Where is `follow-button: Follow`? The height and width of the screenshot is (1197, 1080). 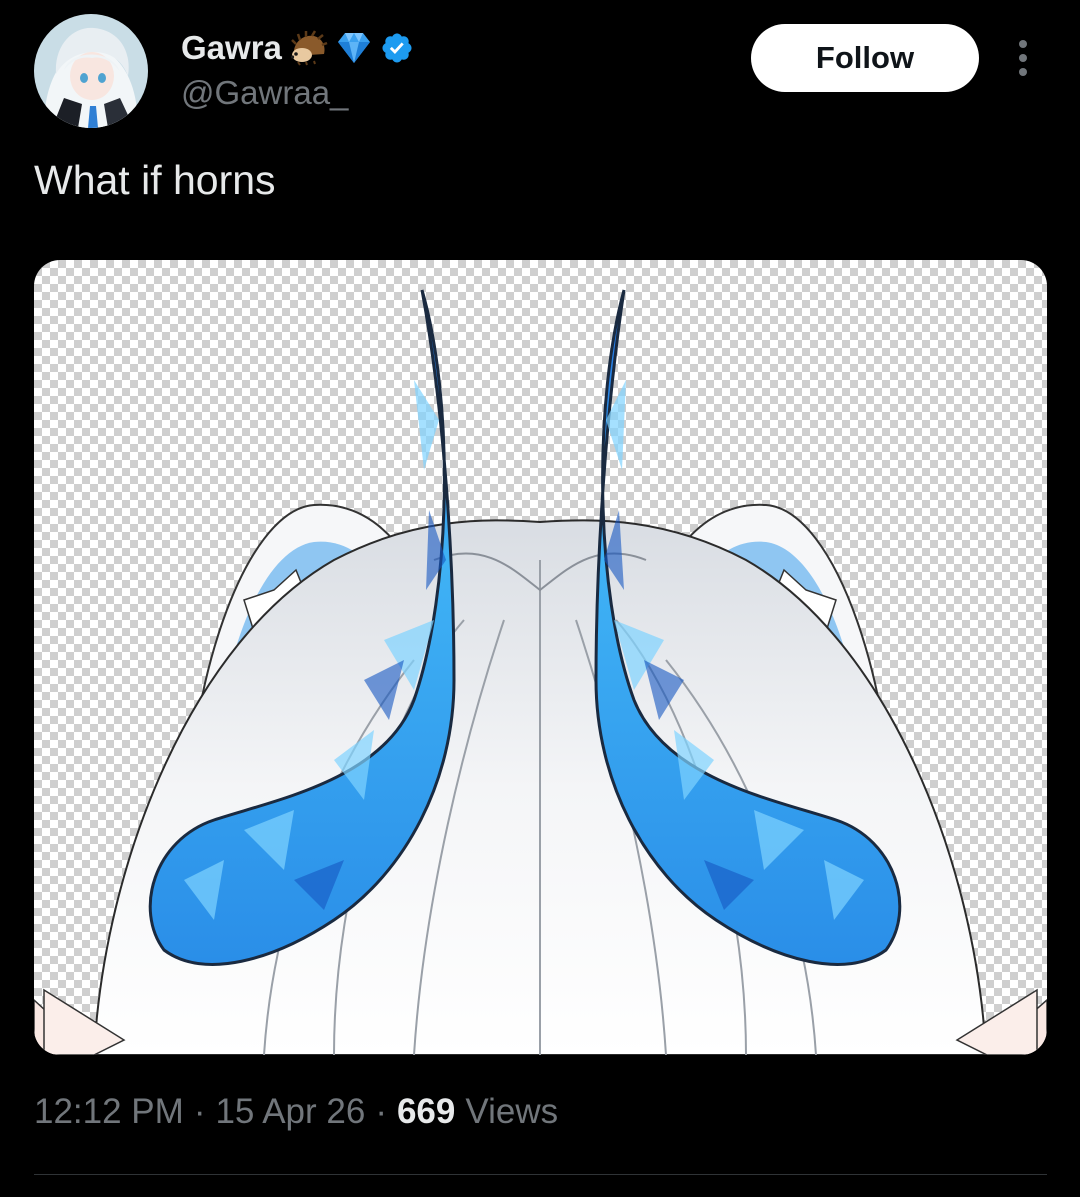 follow-button: Follow is located at coordinates (865, 58).